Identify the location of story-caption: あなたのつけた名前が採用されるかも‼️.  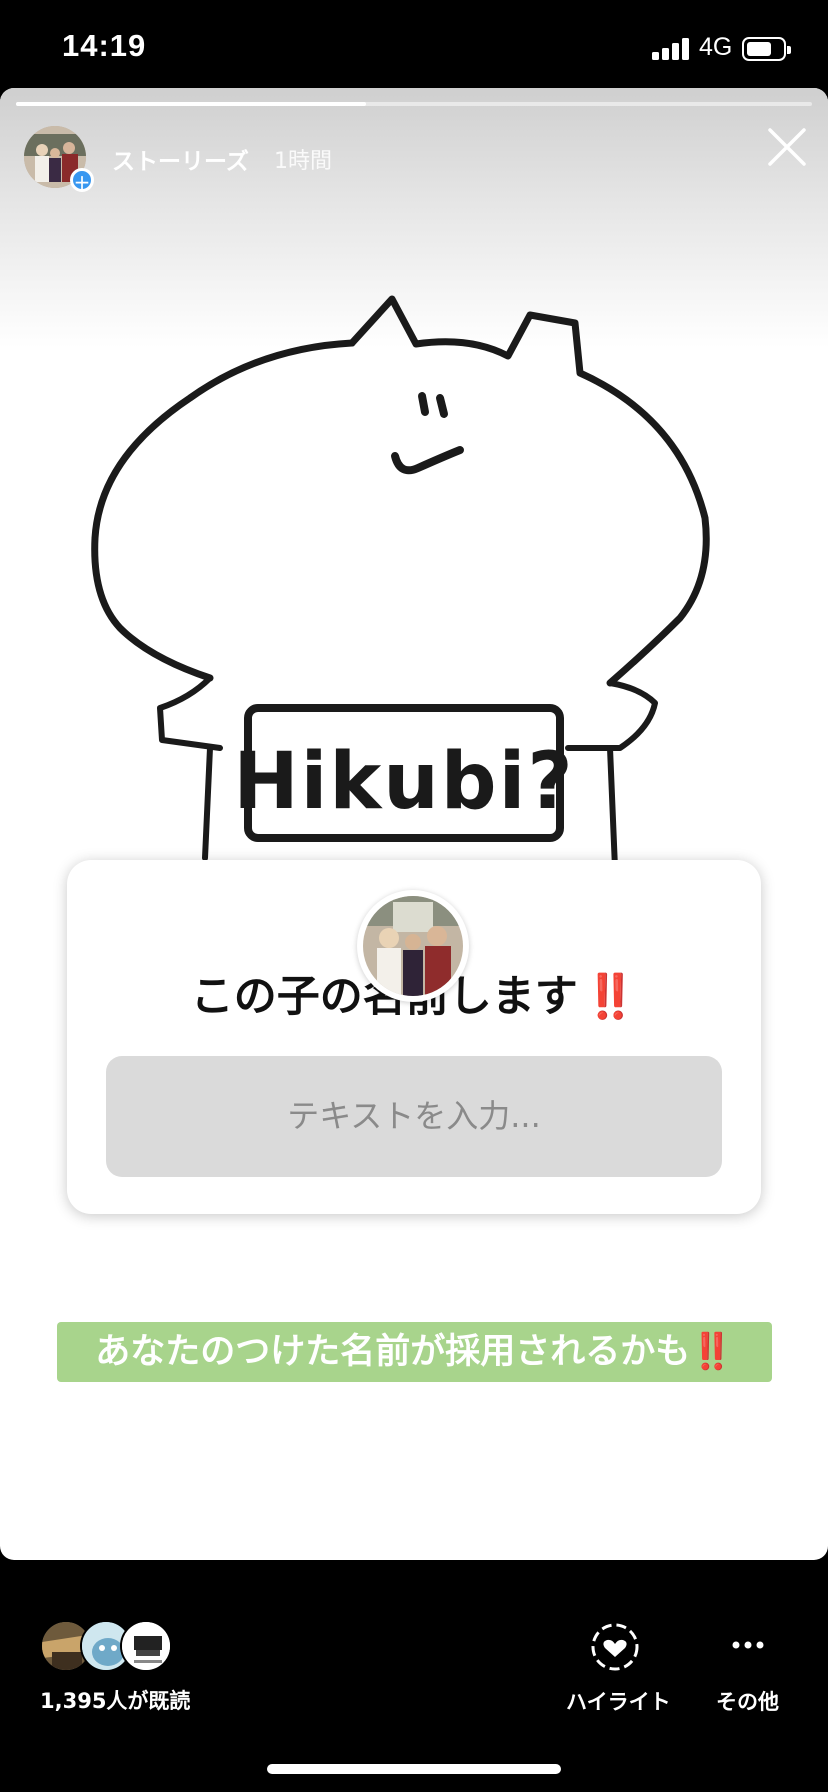
(414, 1352).